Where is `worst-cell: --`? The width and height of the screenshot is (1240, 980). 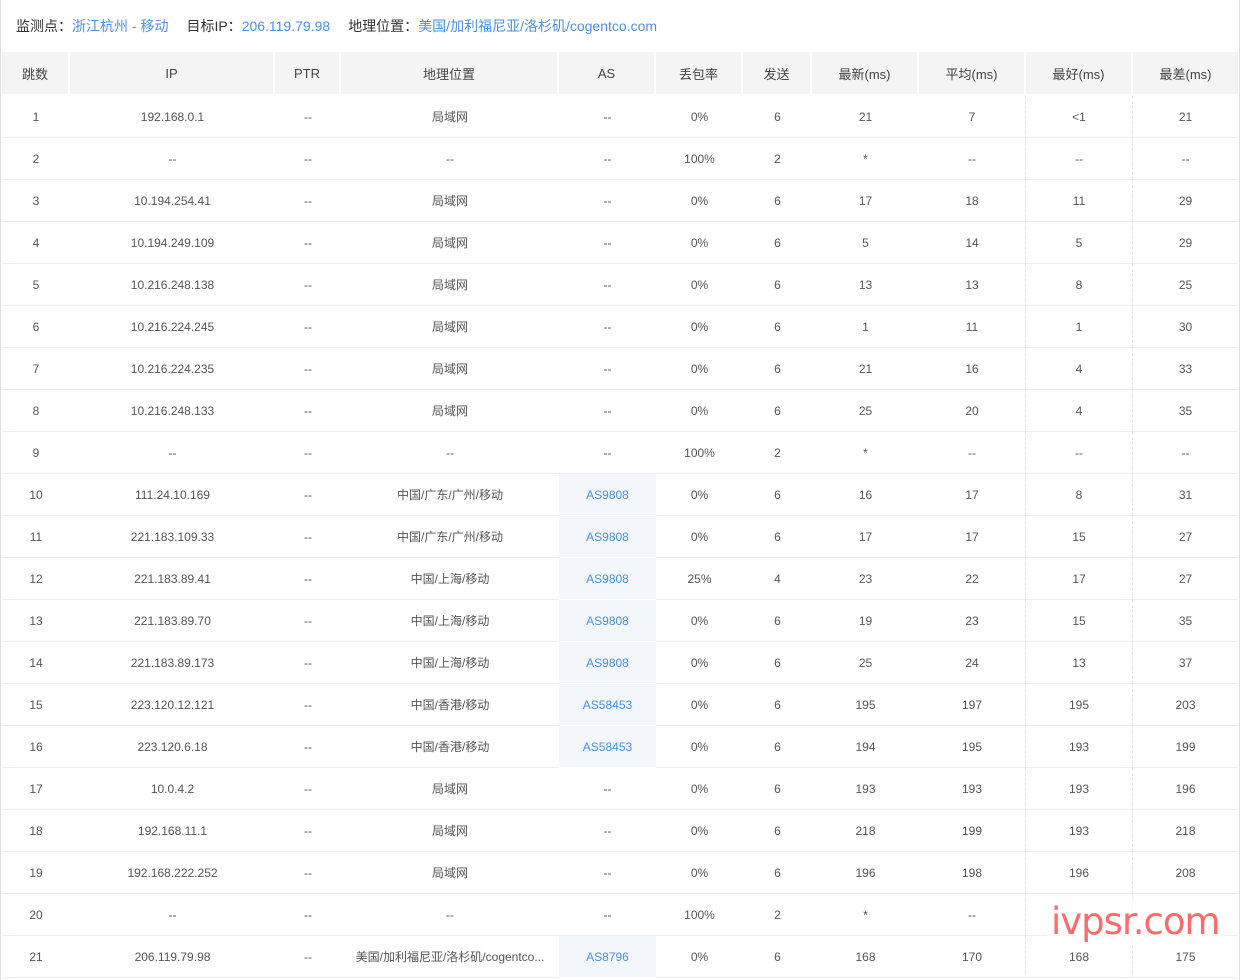 worst-cell: -- is located at coordinates (1185, 159).